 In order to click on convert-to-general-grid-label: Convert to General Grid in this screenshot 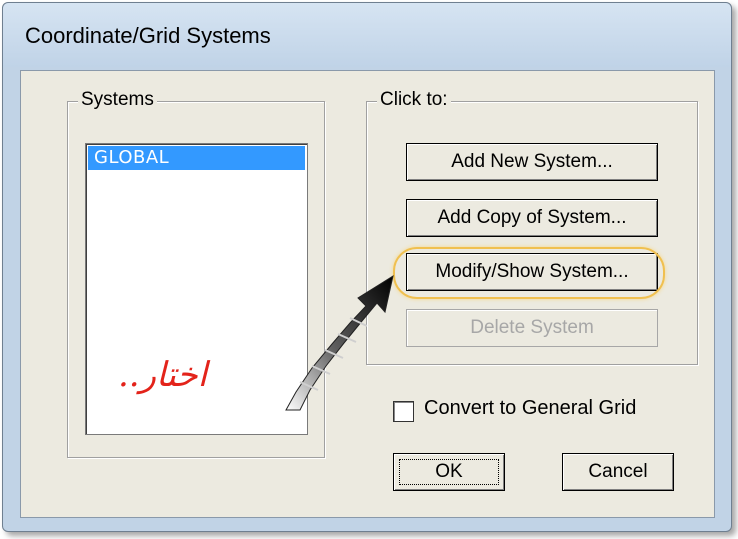, I will do `click(530, 408)`.